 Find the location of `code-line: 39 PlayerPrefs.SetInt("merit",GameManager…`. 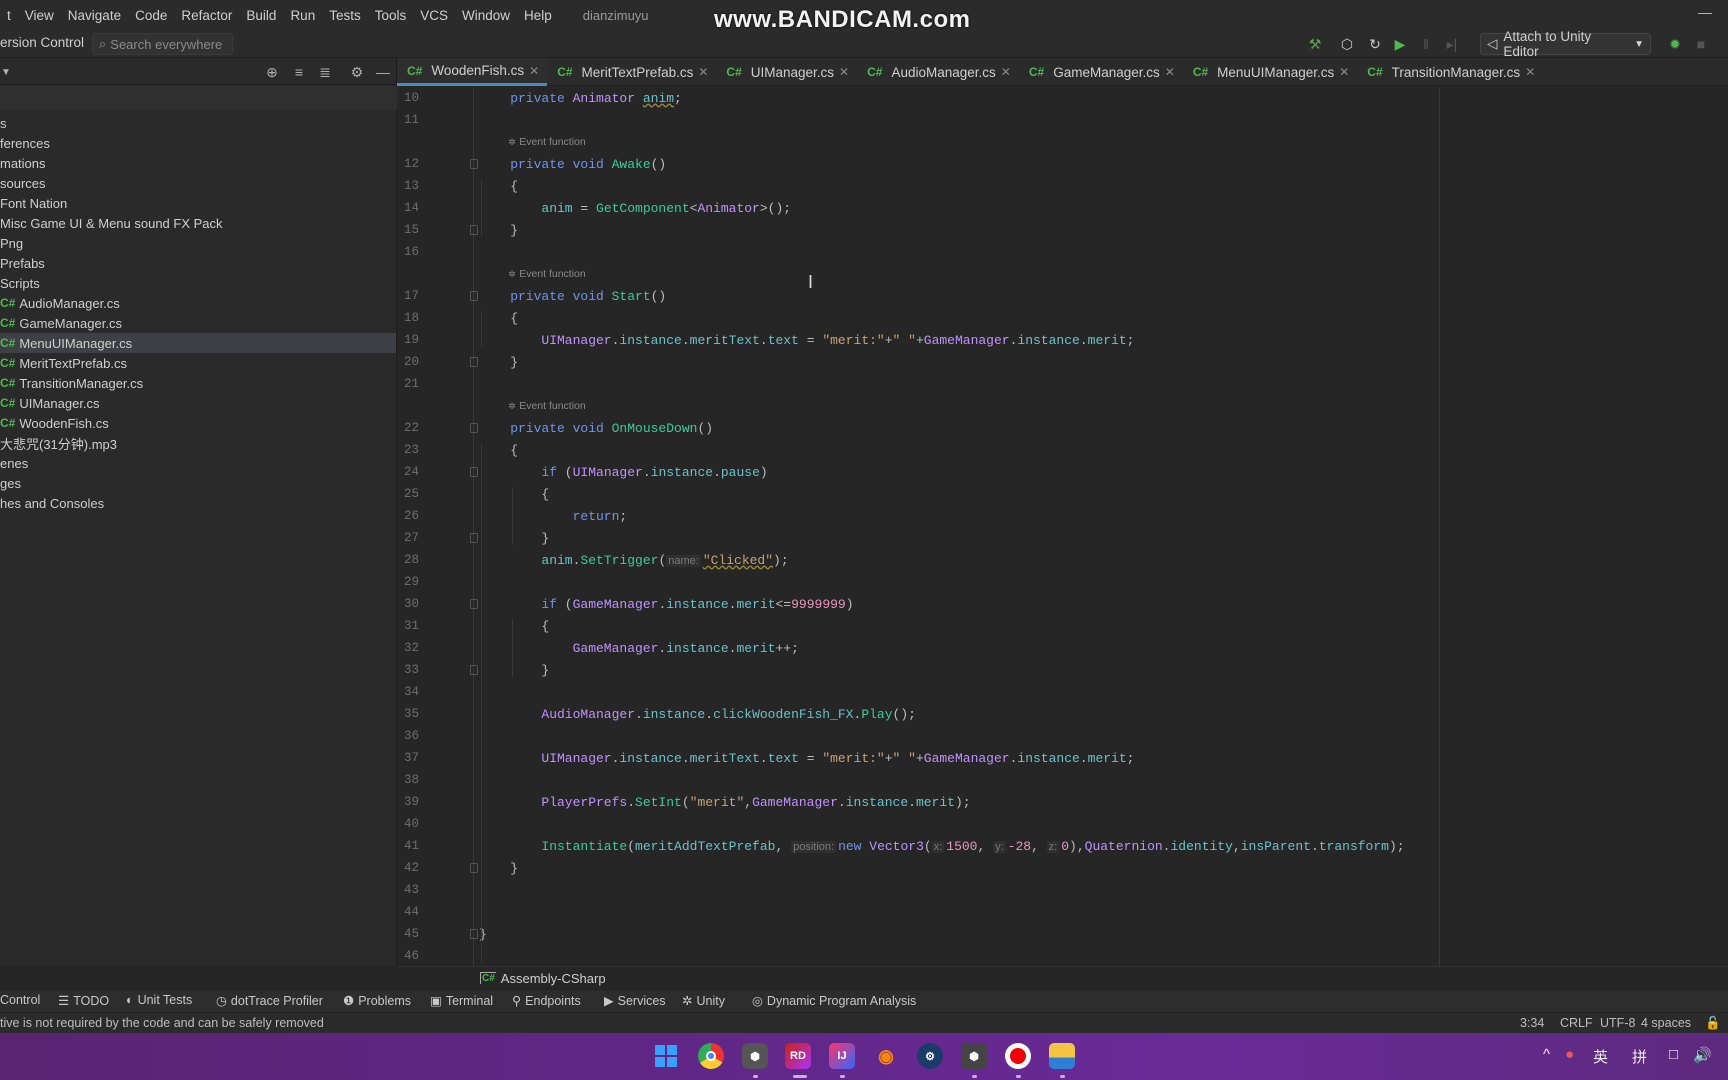

code-line: 39 PlayerPrefs.SetInt("merit",GameManager… is located at coordinates (1063, 802).